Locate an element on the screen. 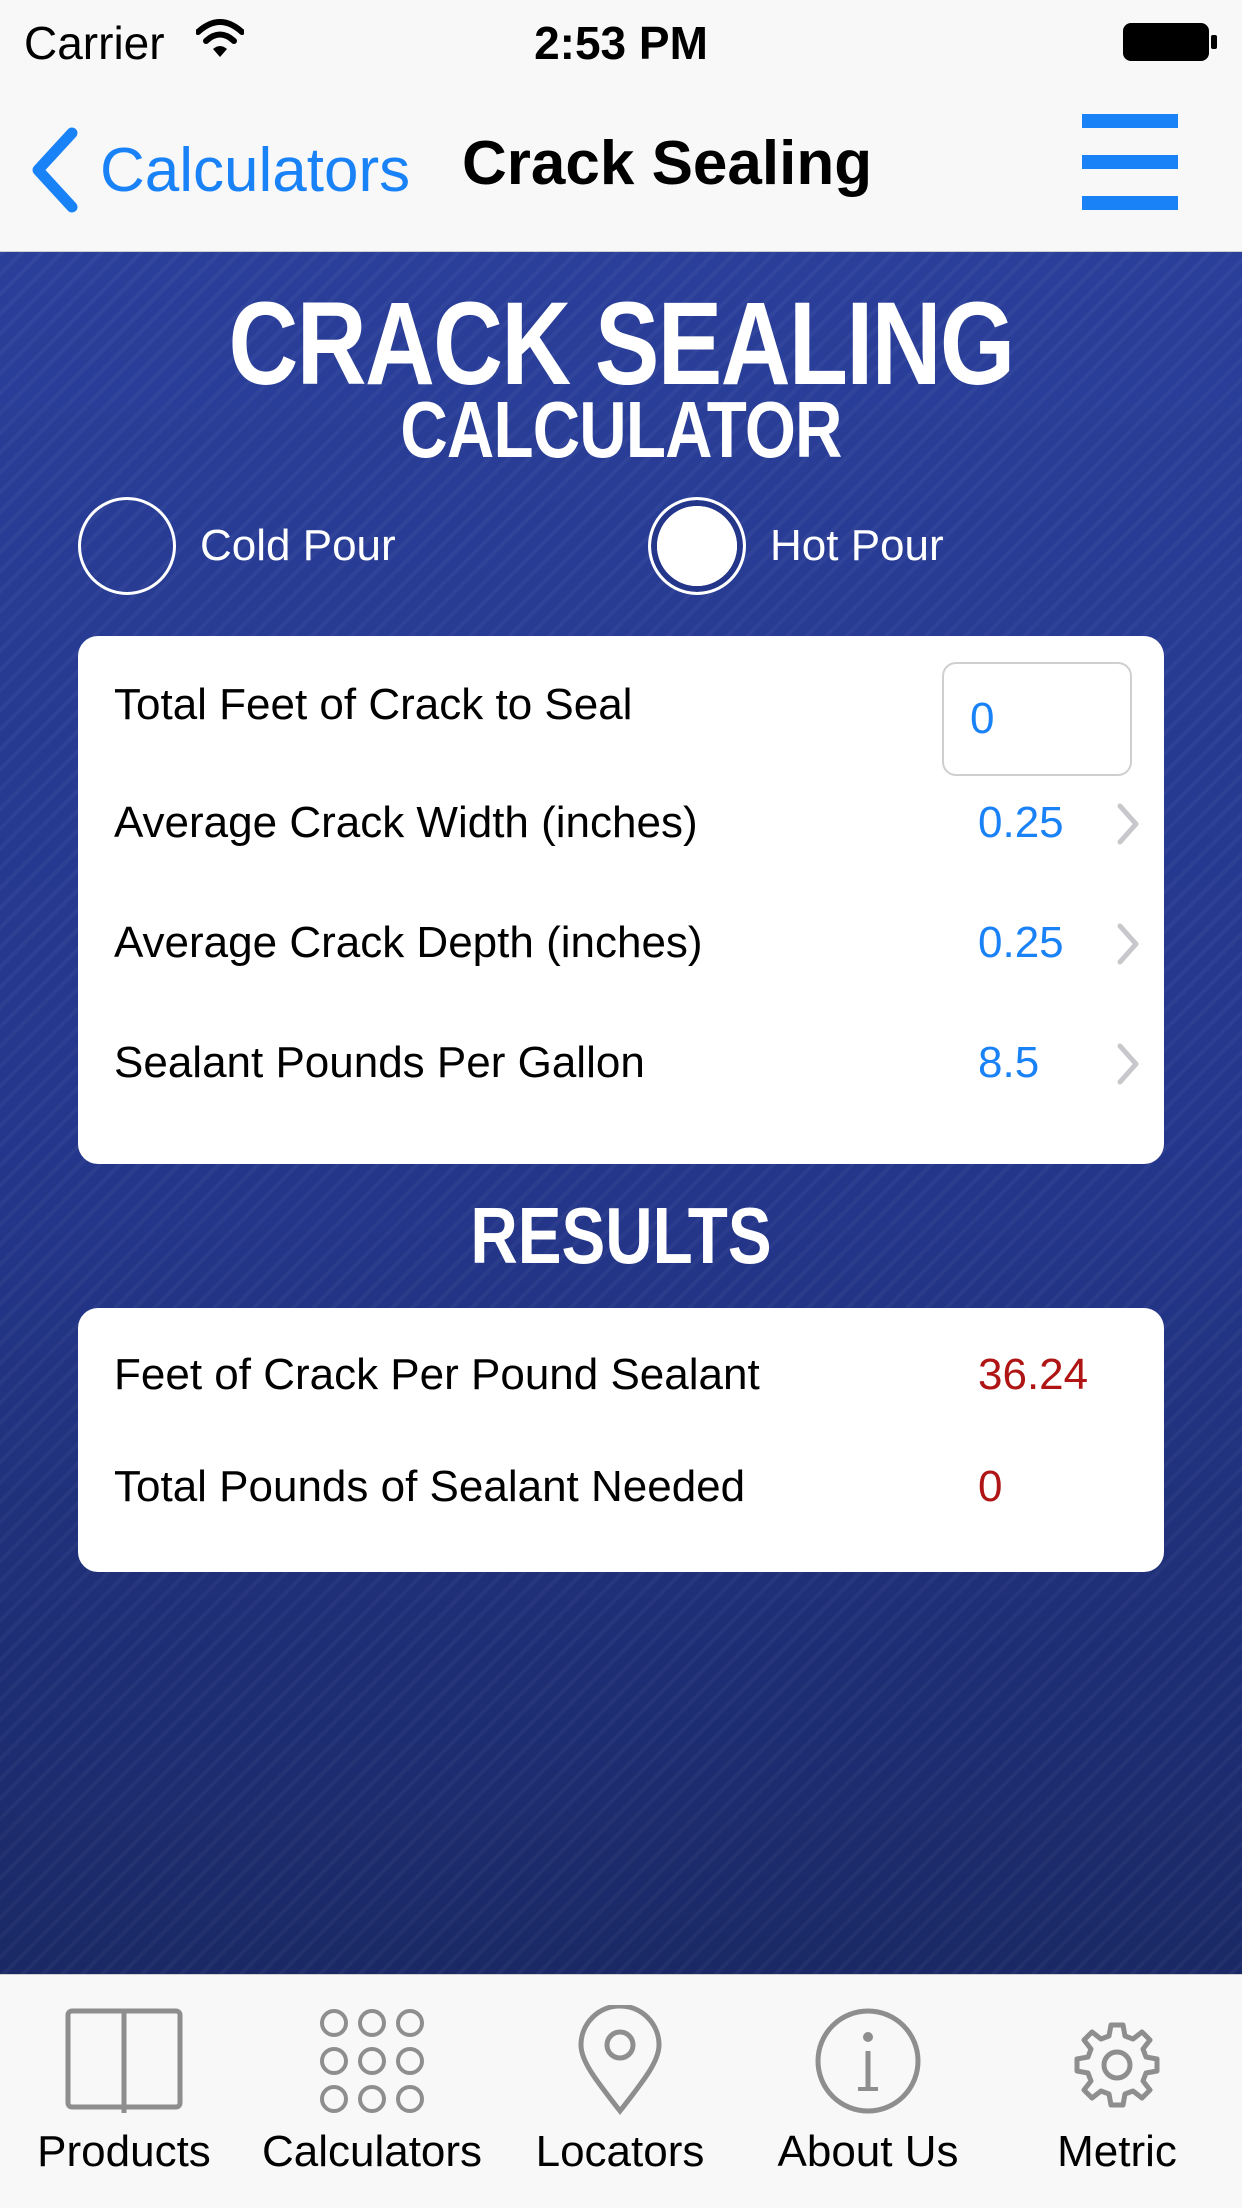 The height and width of the screenshot is (2208, 1242). status-bar: Carrier 2:53 PM is located at coordinates (621, 42).